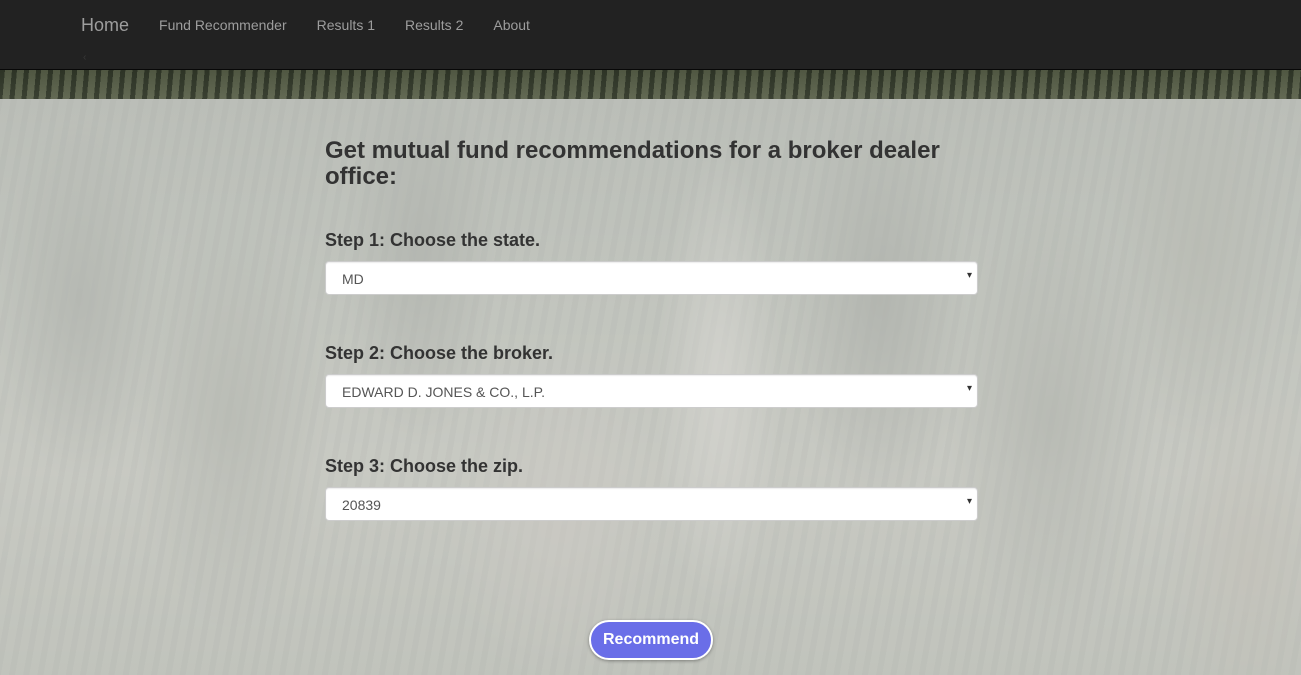 The height and width of the screenshot is (675, 1301). Describe the element at coordinates (651, 391) in the screenshot. I see `broker-select: EDWARD D. JONES & CO., L.P. ▾` at that location.